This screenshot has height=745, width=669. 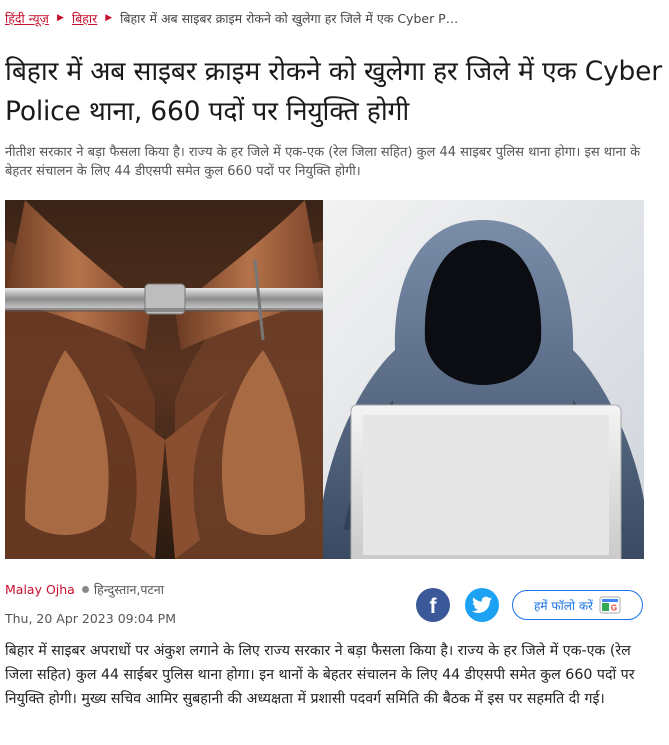 I want to click on svg-text: f, so click(x=434, y=606).